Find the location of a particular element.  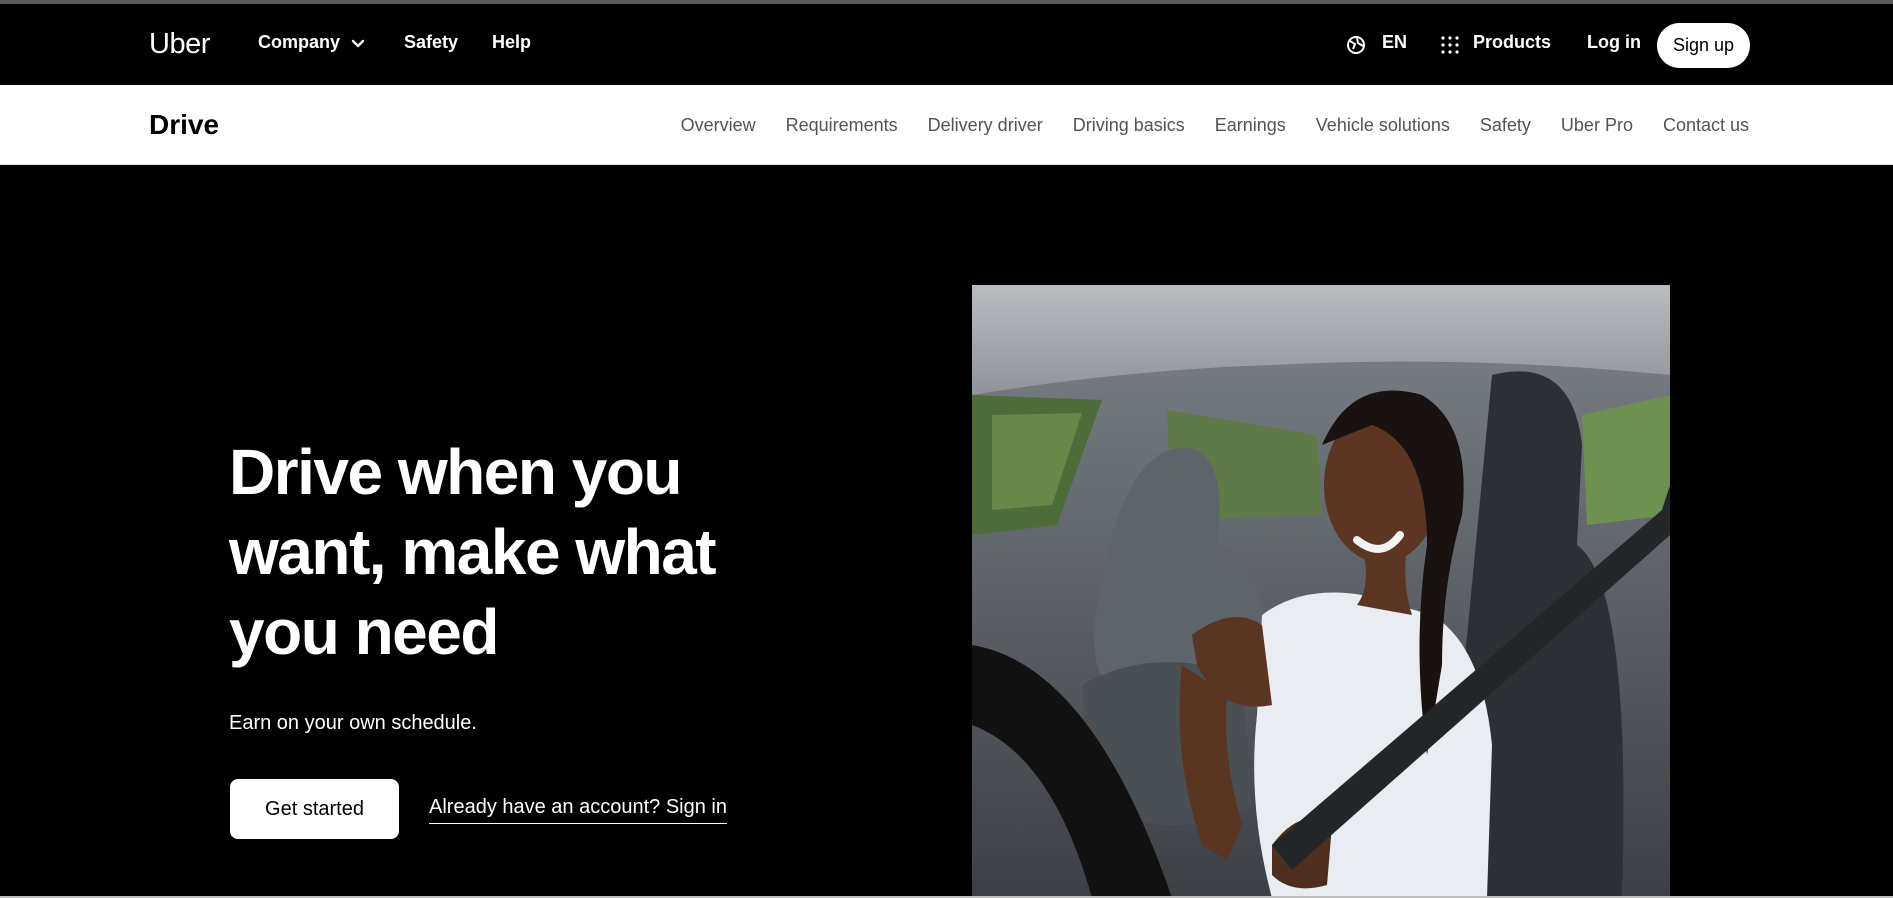

hero-subheadline: Earn on your own schedule. is located at coordinates (353, 723).